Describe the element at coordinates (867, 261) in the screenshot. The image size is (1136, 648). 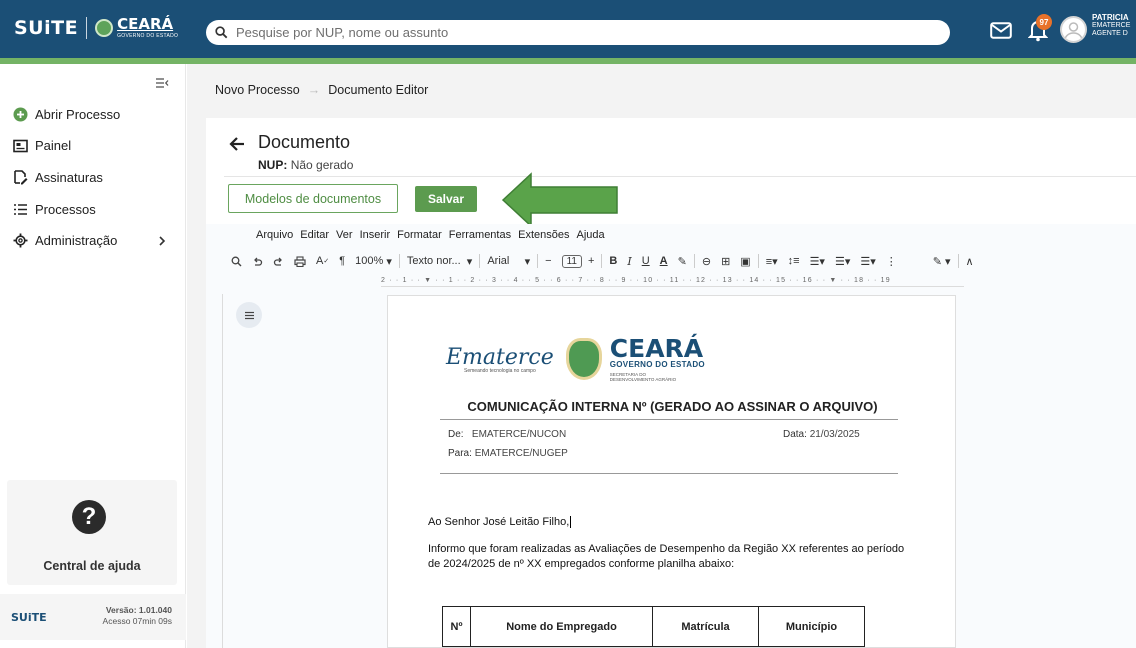
I see `numbered-list-icon: ☰▾` at that location.